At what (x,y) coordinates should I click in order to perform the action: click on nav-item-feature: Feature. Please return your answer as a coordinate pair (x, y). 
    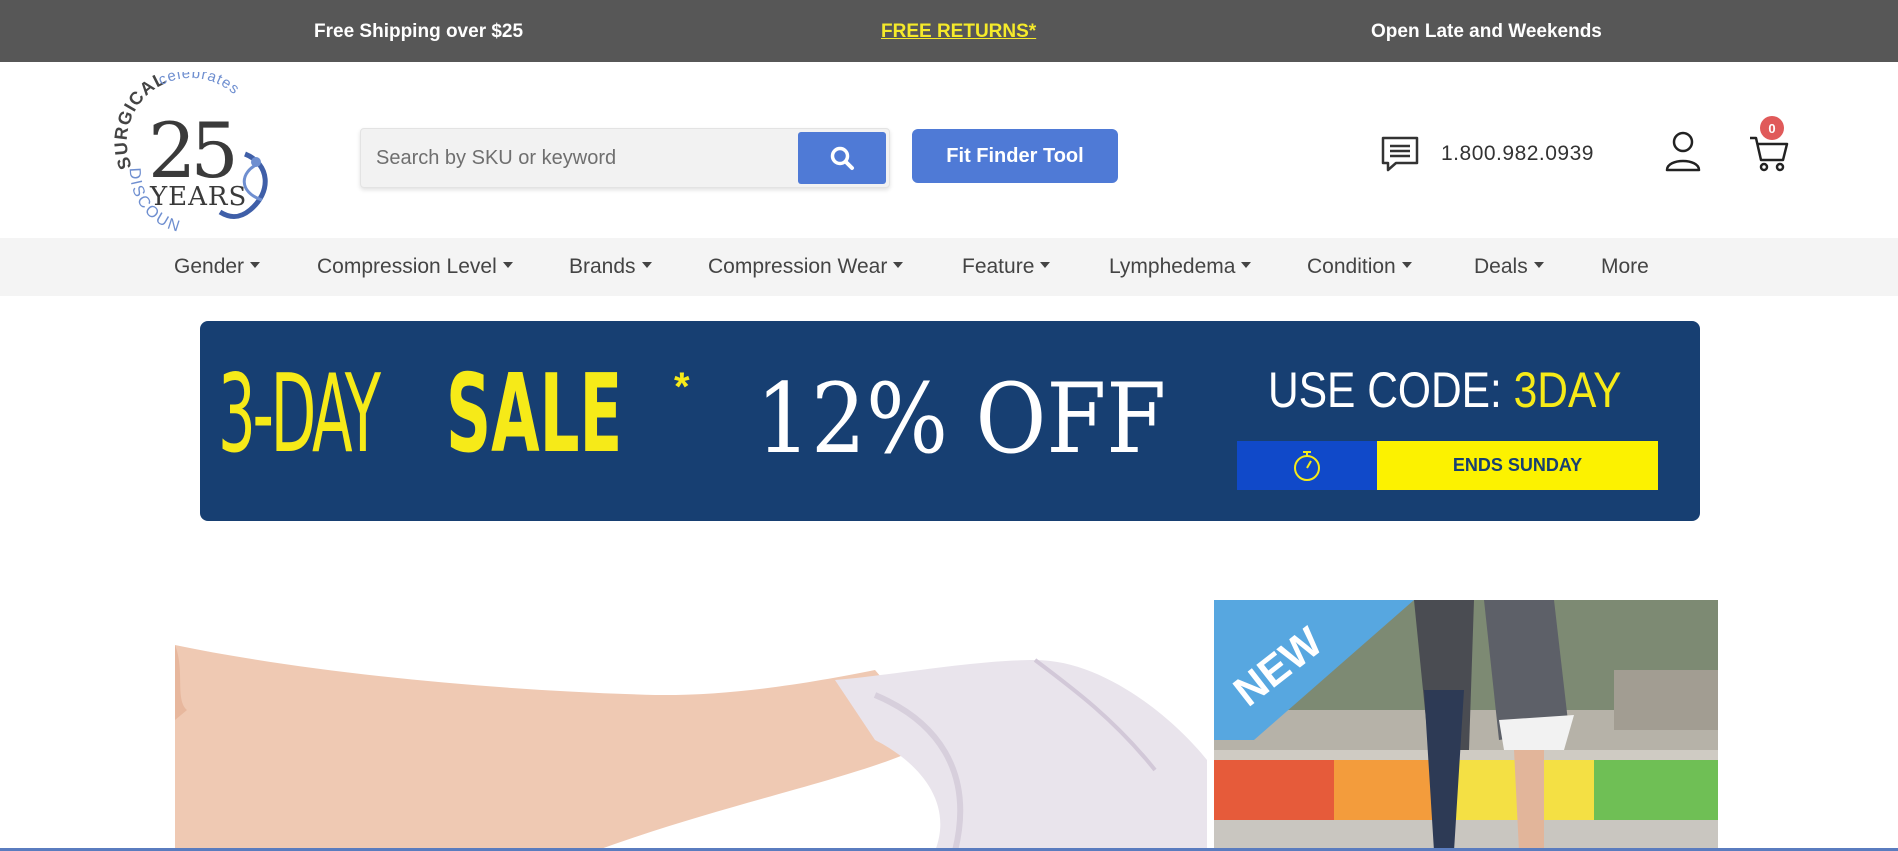
    Looking at the image, I should click on (1006, 267).